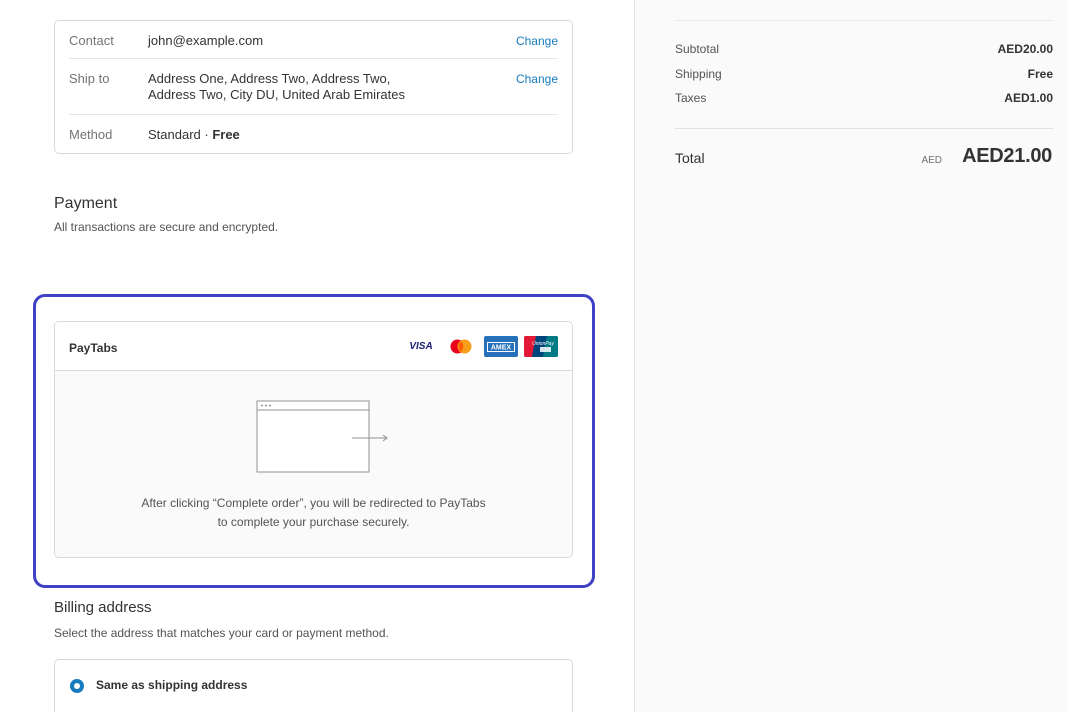 The height and width of the screenshot is (712, 1068). What do you see at coordinates (322, 436) in the screenshot?
I see `browser-redirect-icon` at bounding box center [322, 436].